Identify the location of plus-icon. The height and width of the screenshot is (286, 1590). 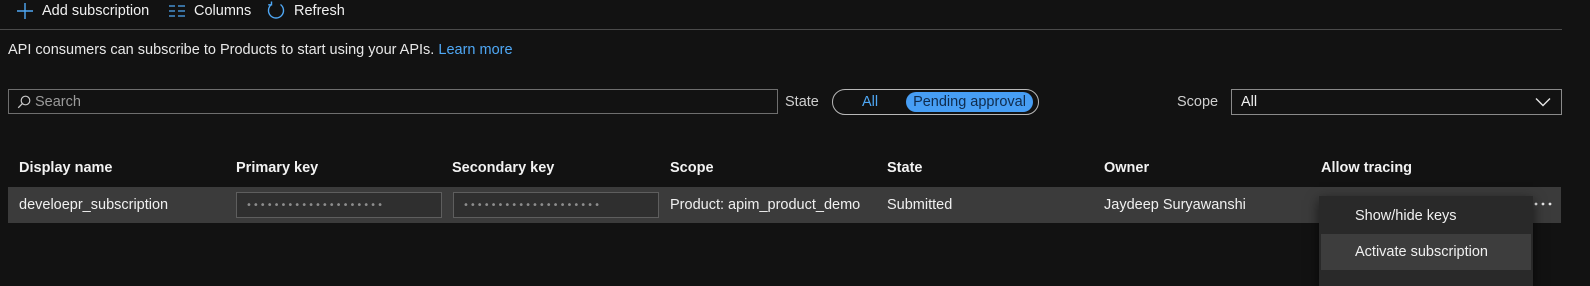
(25, 11).